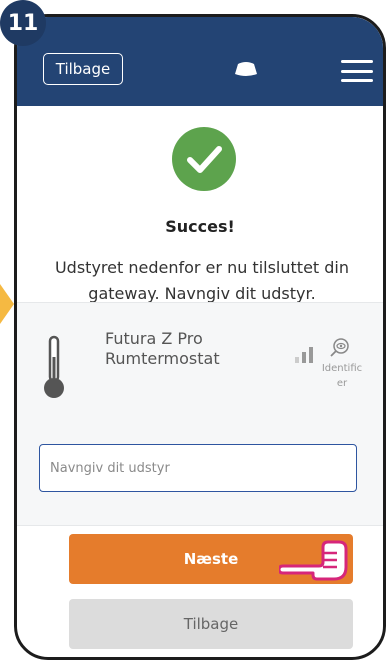 The image size is (387, 660). Describe the element at coordinates (200, 226) in the screenshot. I see `success-title: Succes!` at that location.